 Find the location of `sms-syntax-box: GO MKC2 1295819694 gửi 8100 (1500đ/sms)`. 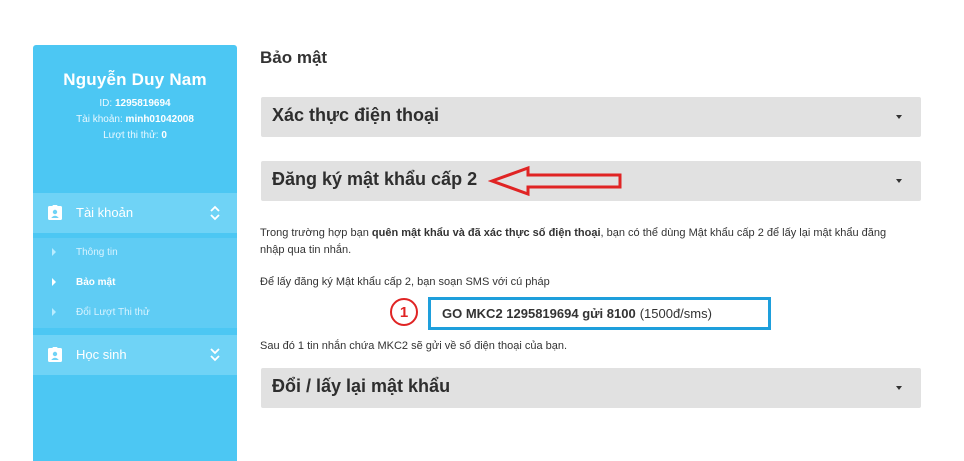

sms-syntax-box: GO MKC2 1295819694 gửi 8100 (1500đ/sms) is located at coordinates (599, 313).